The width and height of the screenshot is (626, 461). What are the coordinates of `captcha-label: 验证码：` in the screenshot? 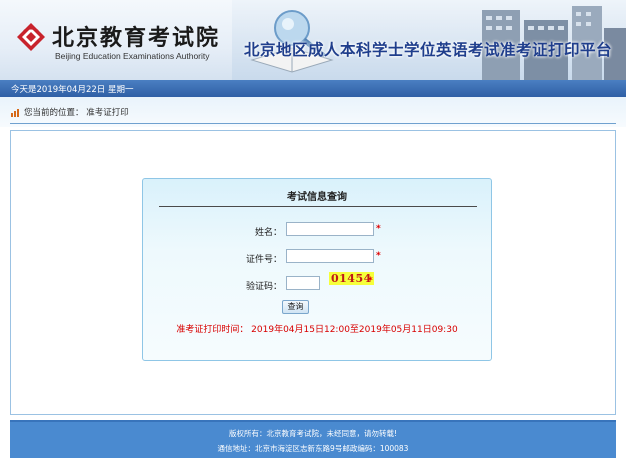 It's located at (263, 287).